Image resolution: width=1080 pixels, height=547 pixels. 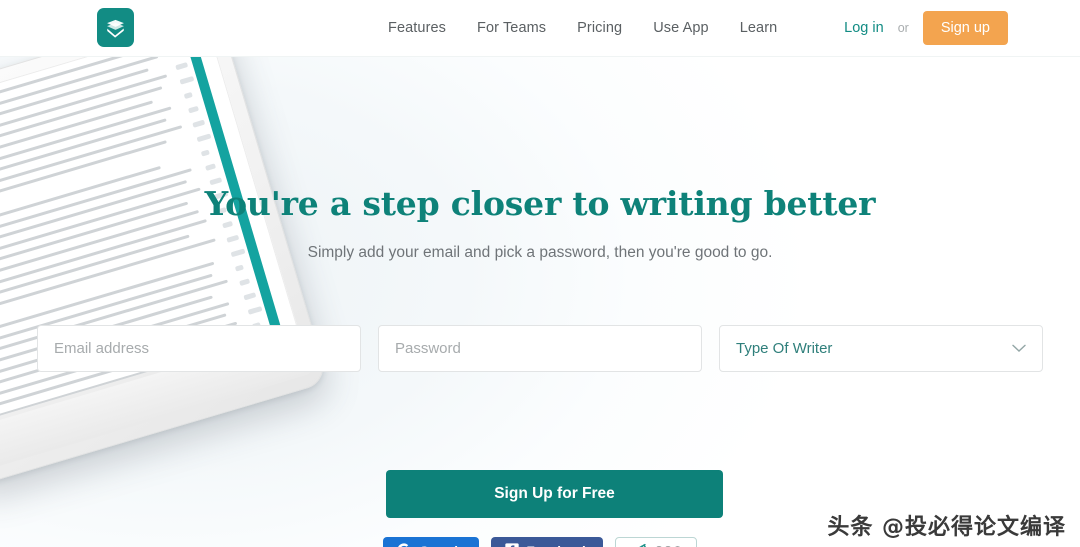 What do you see at coordinates (512, 544) in the screenshot?
I see `facebook-icon` at bounding box center [512, 544].